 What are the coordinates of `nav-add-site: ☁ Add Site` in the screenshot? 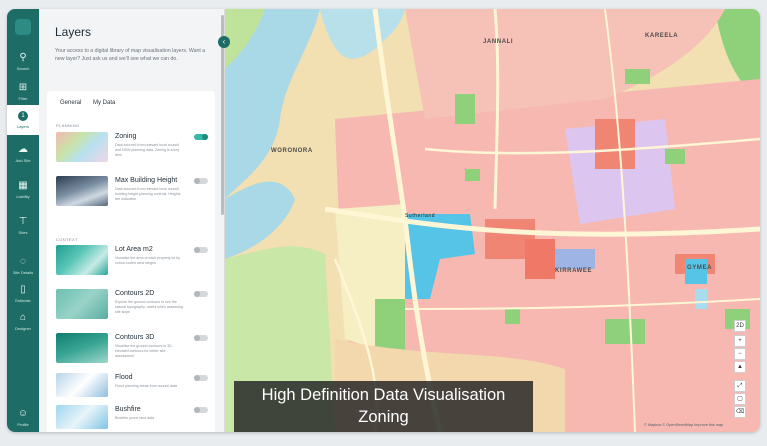 It's located at (23, 154).